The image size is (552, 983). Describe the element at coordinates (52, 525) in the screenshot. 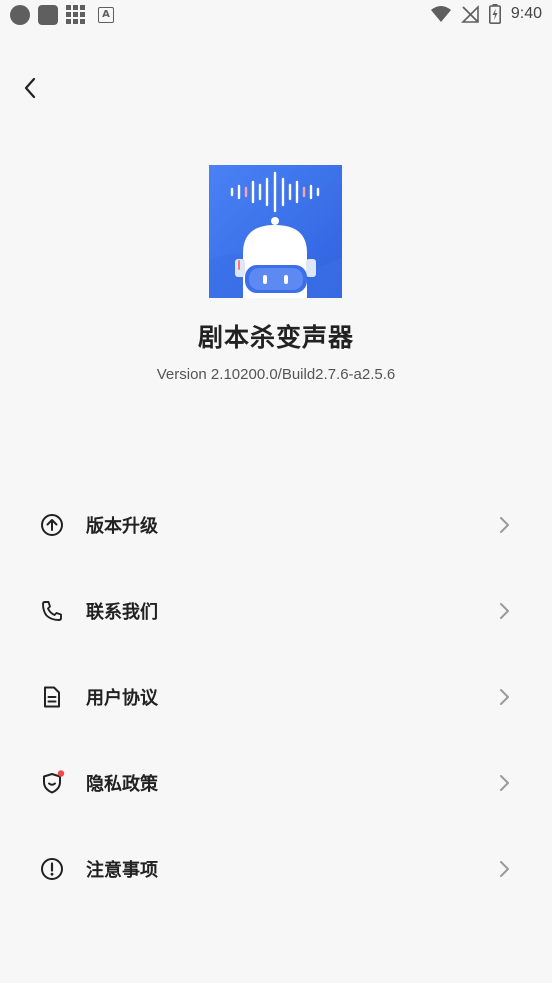

I see `upgrade-icon` at that location.